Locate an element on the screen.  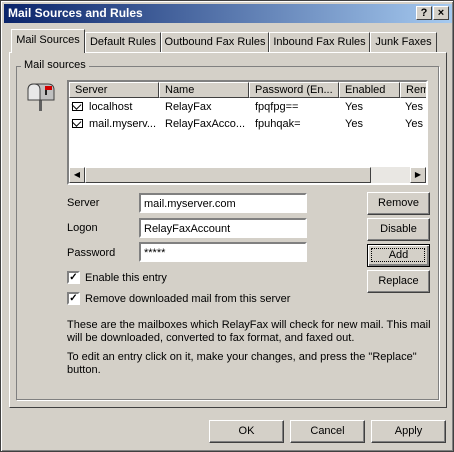
server-input is located at coordinates (223, 203).